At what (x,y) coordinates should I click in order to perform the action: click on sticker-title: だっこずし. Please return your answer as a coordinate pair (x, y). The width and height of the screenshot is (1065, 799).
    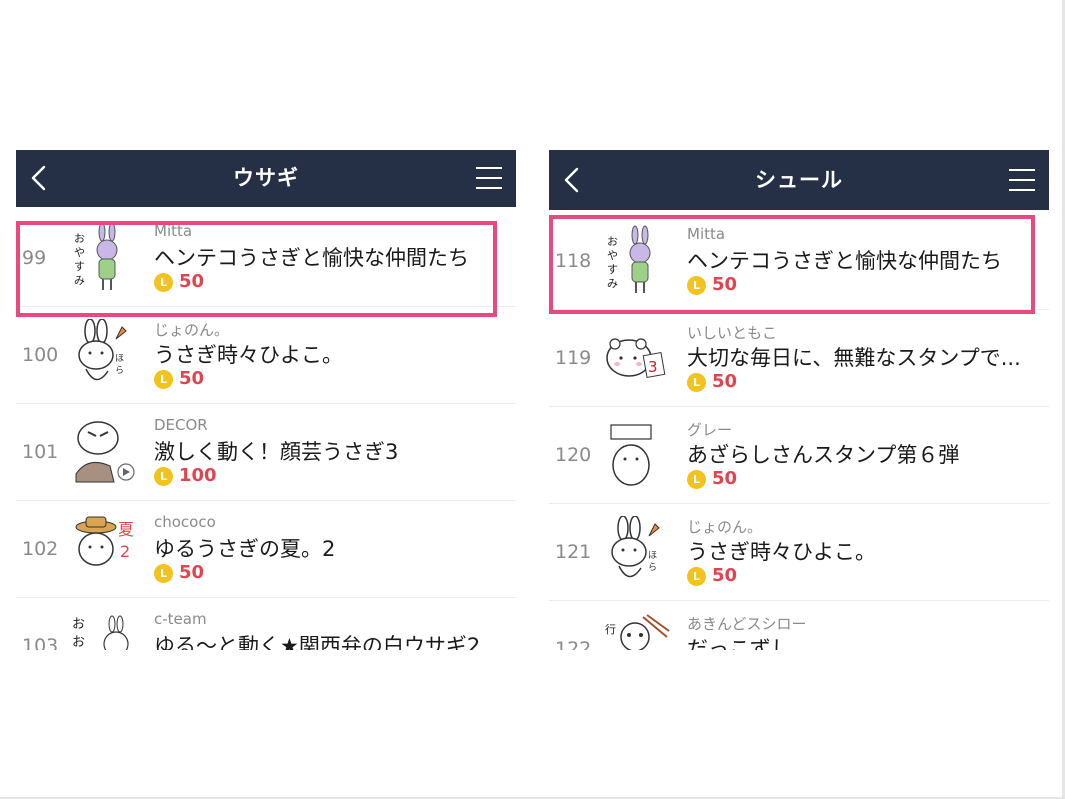
    Looking at the image, I should click on (739, 643).